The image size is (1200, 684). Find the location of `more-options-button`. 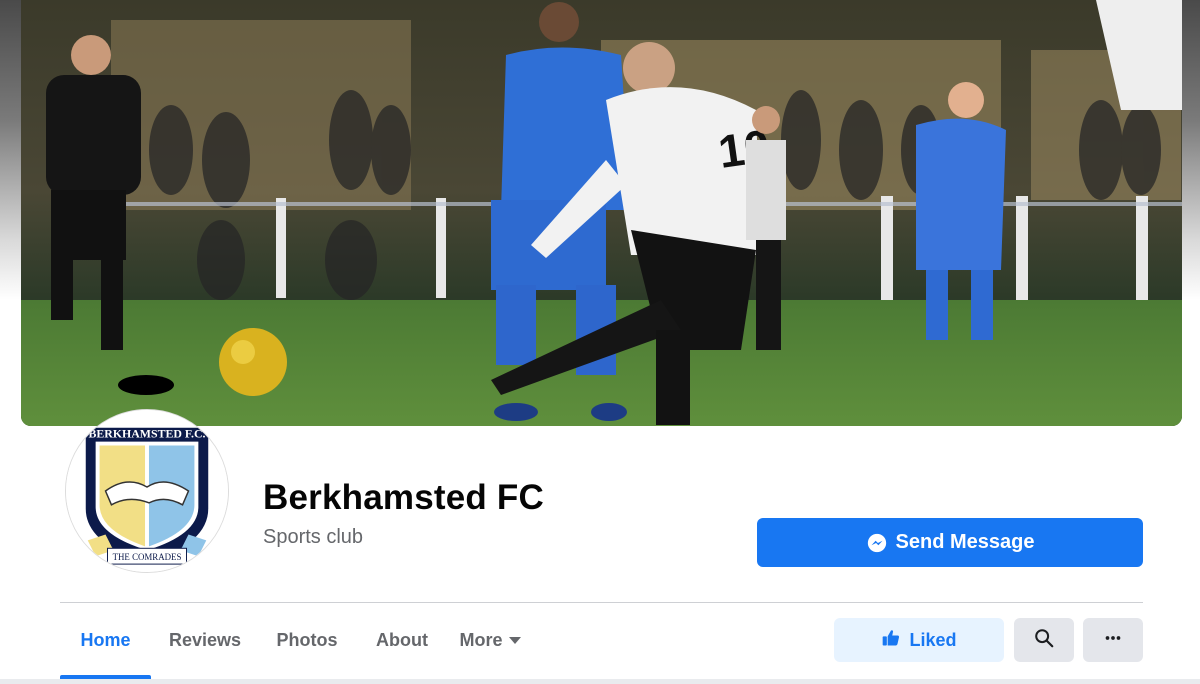

more-options-button is located at coordinates (1113, 640).